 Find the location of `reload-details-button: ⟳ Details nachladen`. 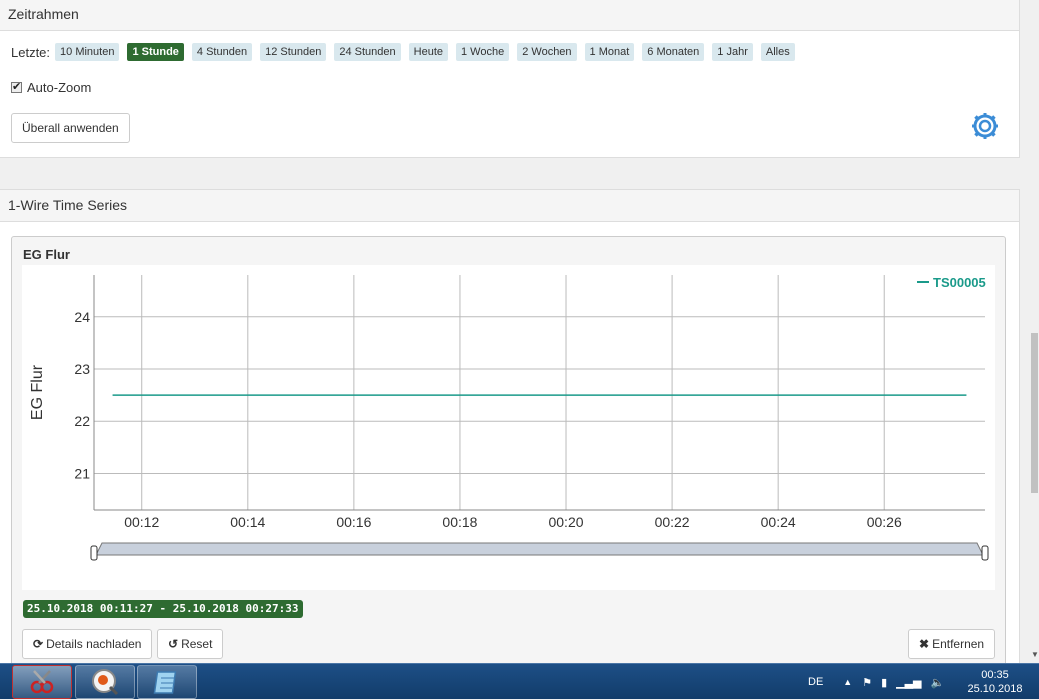

reload-details-button: ⟳ Details nachladen is located at coordinates (87, 644).